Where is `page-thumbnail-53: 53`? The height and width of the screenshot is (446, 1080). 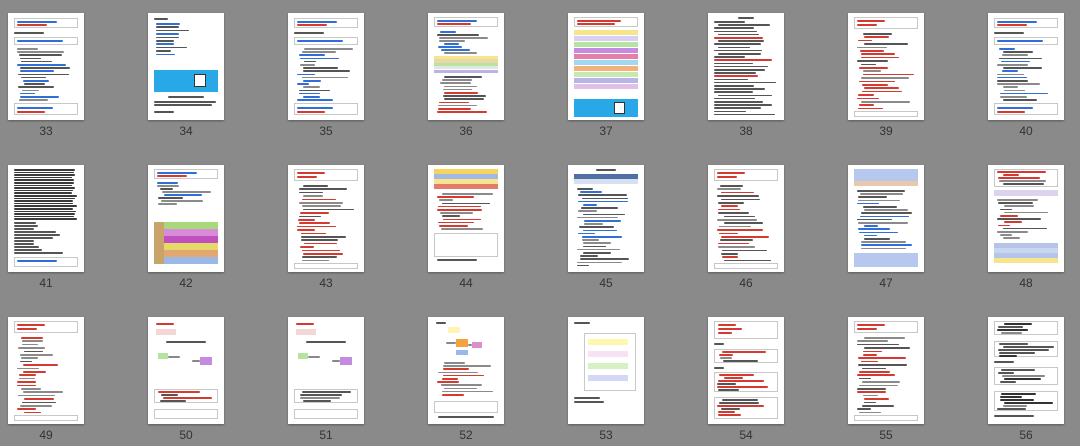
page-thumbnail-53: 53 is located at coordinates (606, 380).